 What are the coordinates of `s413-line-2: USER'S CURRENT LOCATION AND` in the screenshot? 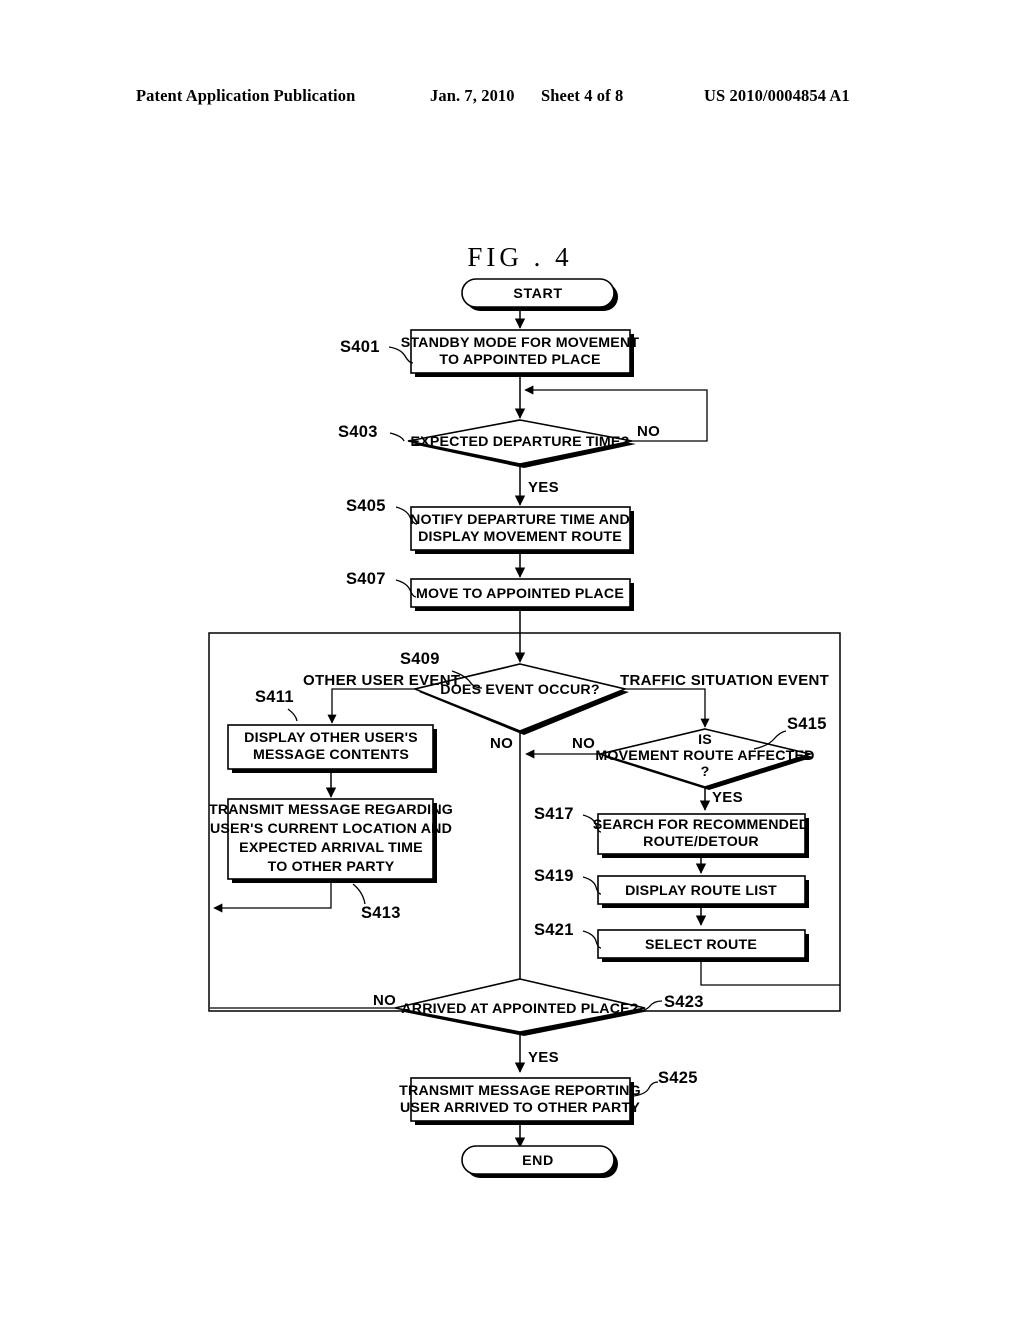 It's located at (331, 829).